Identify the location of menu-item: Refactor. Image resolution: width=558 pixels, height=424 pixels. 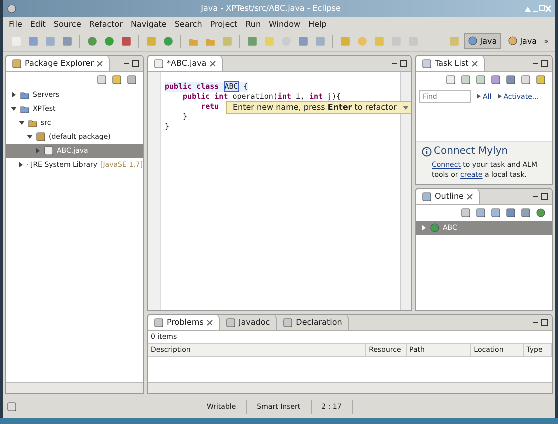
(106, 24).